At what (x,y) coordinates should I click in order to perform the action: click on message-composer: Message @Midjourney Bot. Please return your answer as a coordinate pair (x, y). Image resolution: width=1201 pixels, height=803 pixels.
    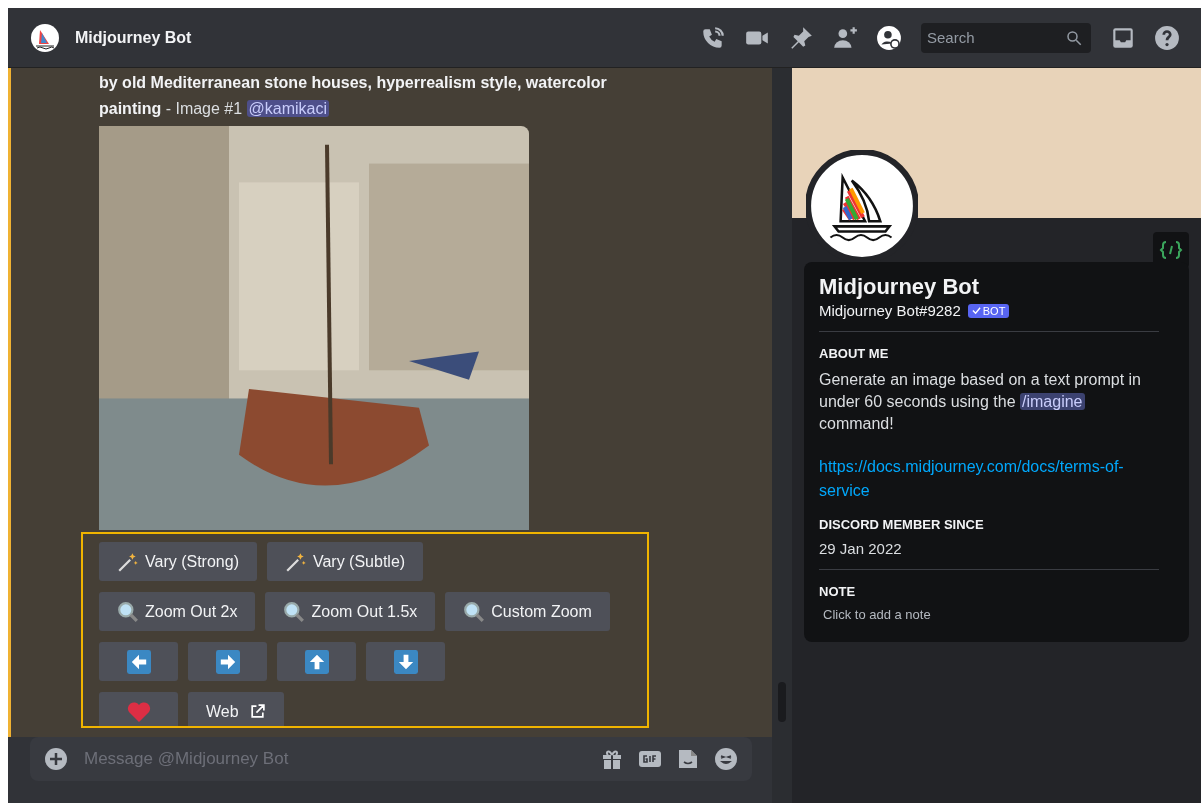
    Looking at the image, I should click on (391, 759).